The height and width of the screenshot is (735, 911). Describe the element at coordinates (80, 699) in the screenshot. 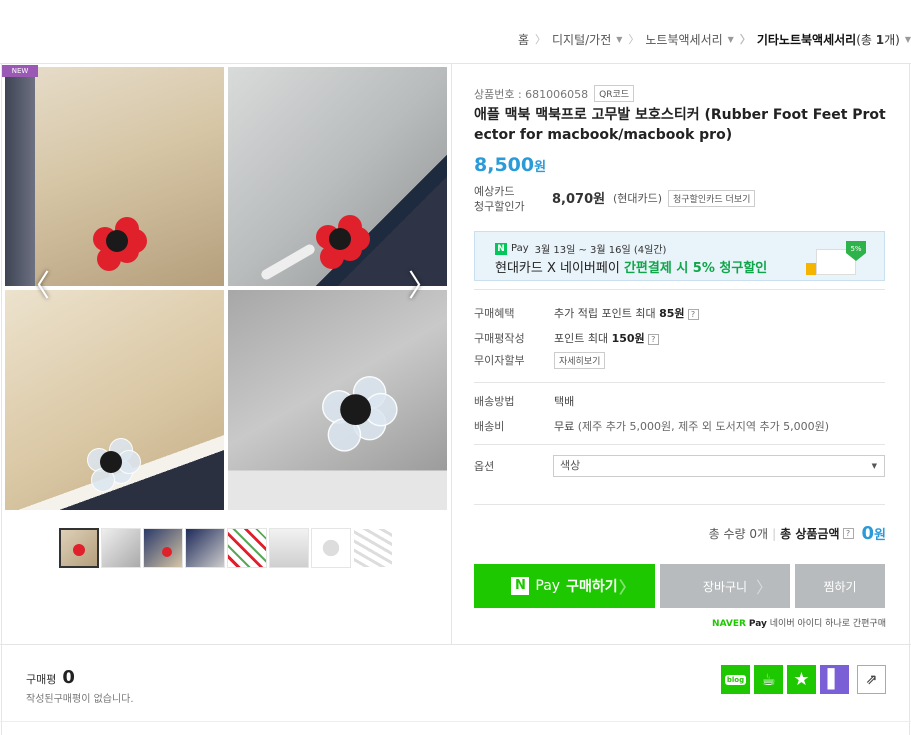

I see `review-empty-message: 작성된구매평이 없습니다.` at that location.